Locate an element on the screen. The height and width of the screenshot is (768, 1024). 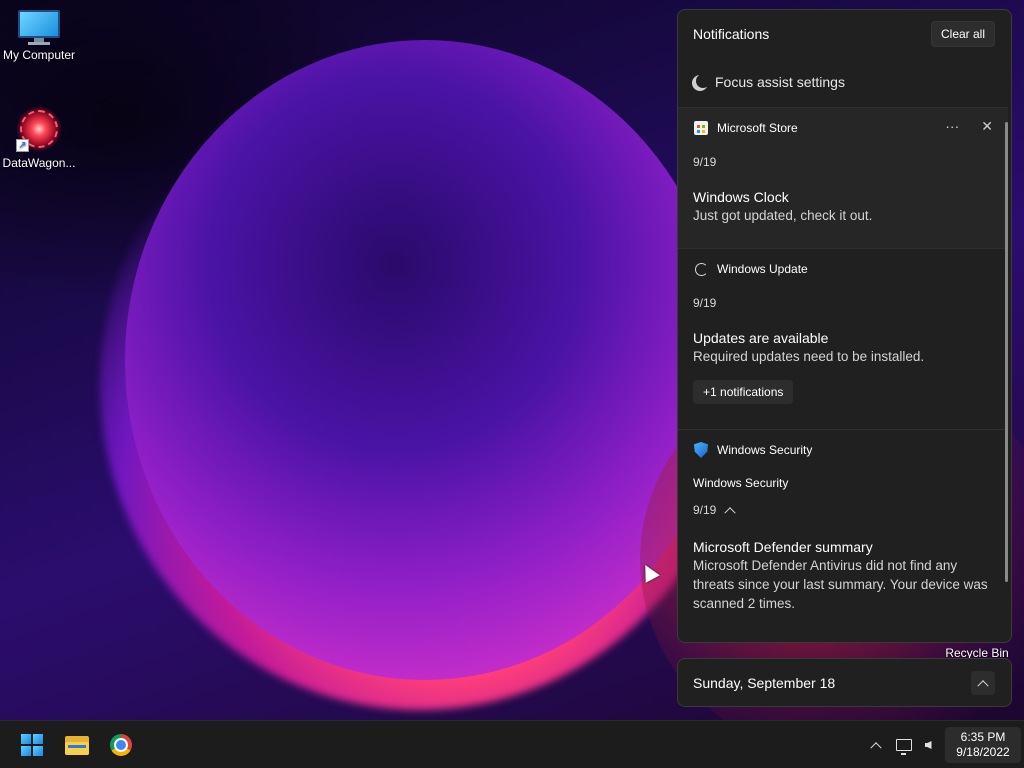
focus-assist-settings-link: Focus assist settings is located at coordinates (844, 82).